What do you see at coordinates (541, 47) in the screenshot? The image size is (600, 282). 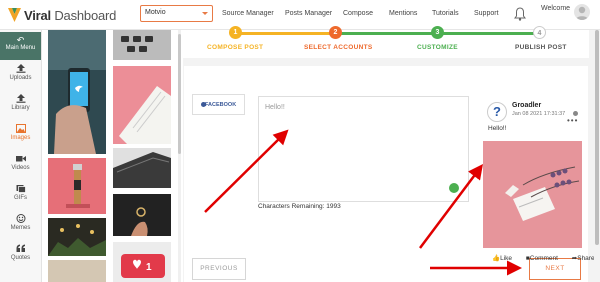 I see `step-4-label: PUBLISH POST` at bounding box center [541, 47].